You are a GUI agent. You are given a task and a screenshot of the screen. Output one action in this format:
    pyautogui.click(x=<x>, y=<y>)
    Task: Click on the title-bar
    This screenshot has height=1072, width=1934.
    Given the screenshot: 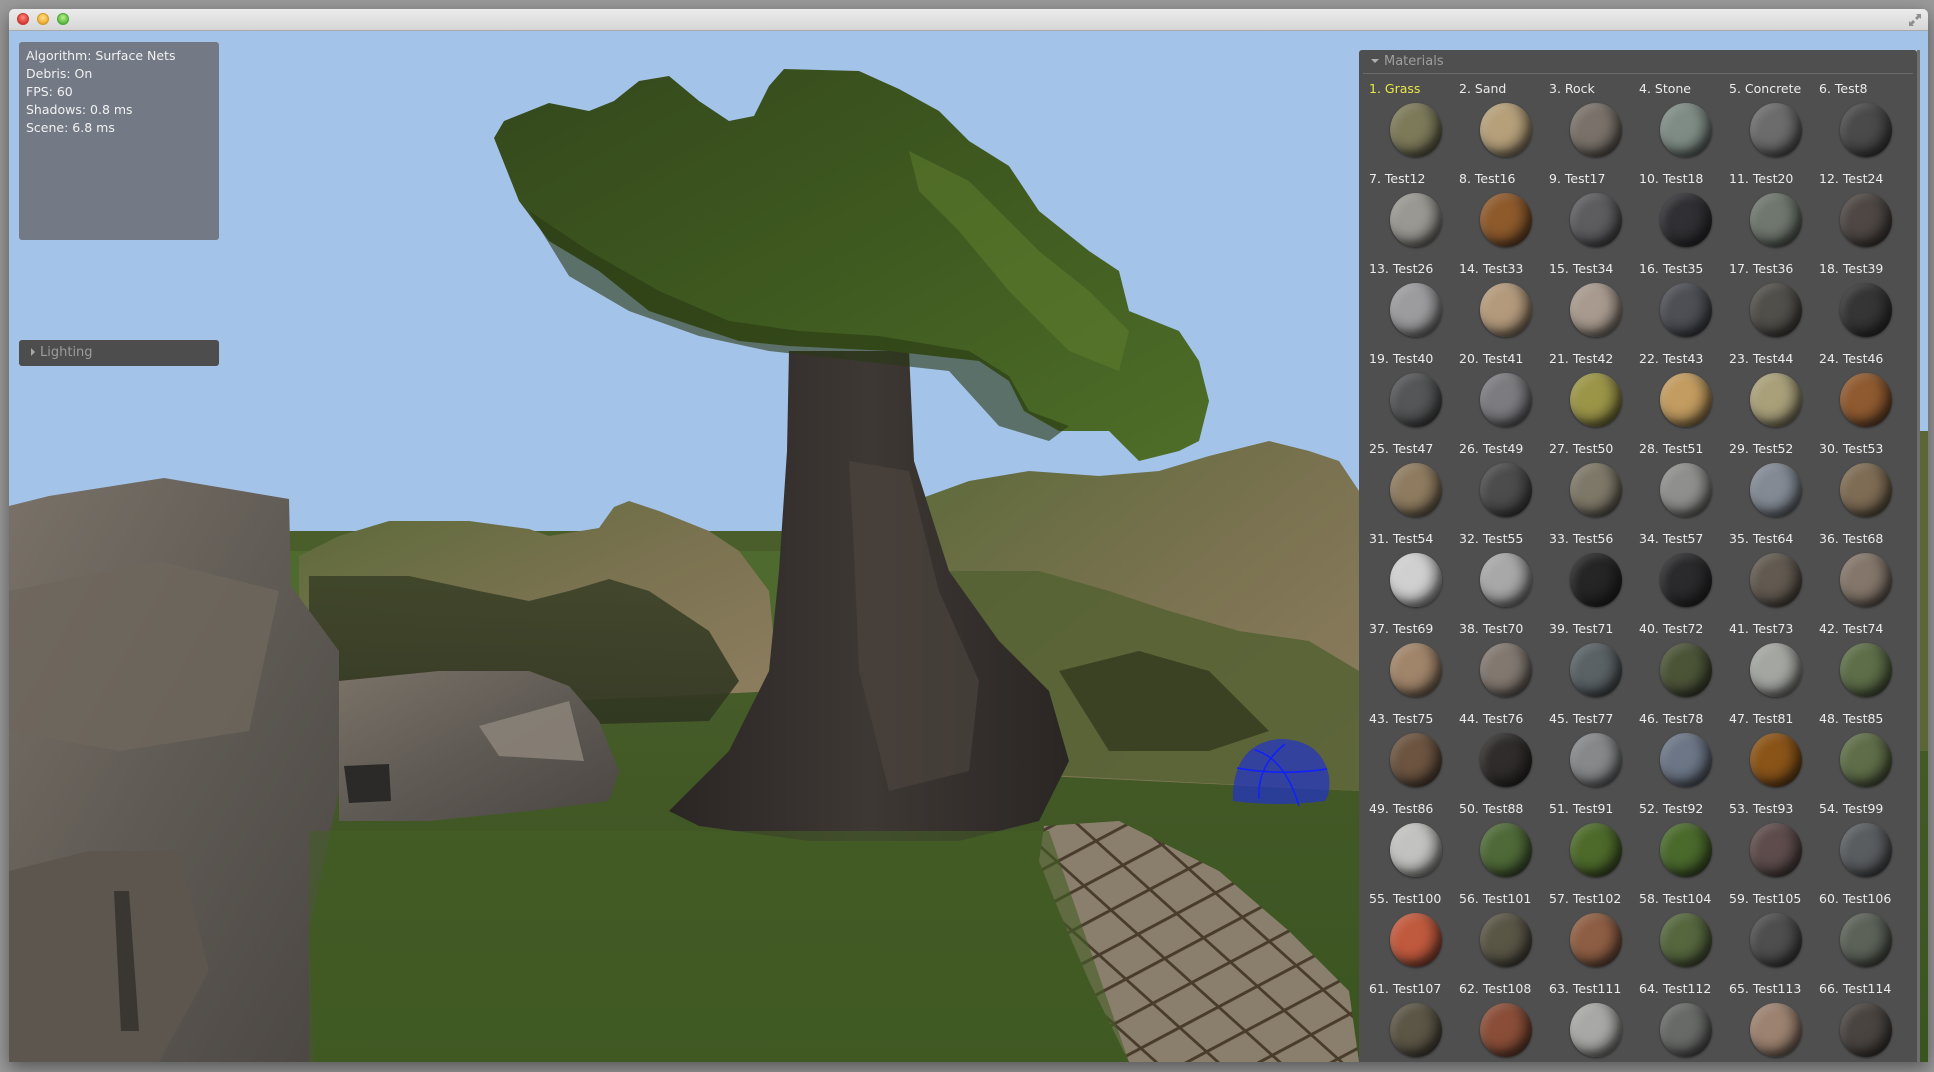 What is the action you would take?
    pyautogui.click(x=968, y=20)
    